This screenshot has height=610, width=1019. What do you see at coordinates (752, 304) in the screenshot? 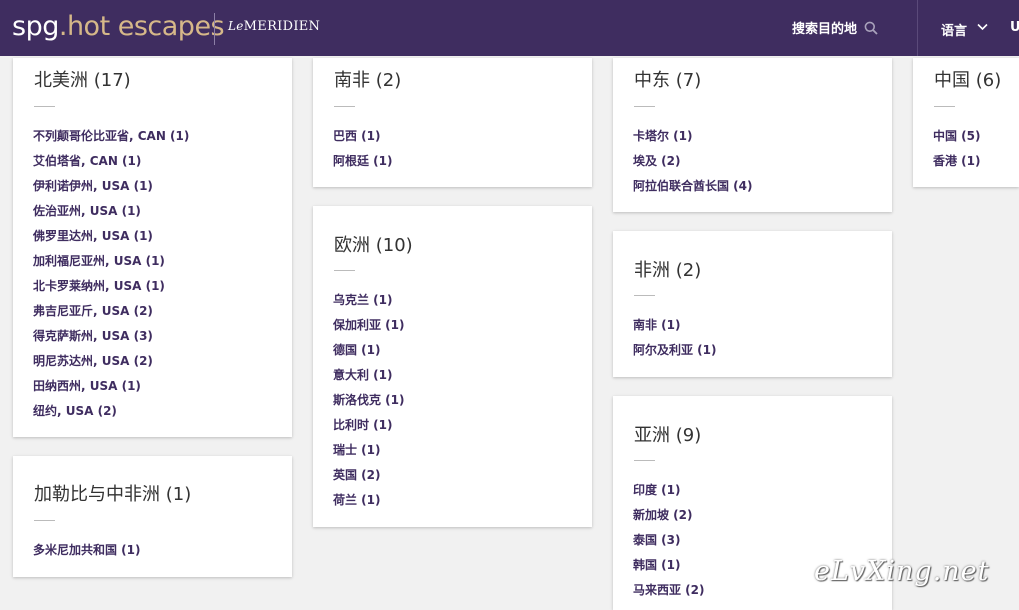
I see `region-card-africa: 非洲 (2) 南非 (1) 阿尔及利亚 (1)` at bounding box center [752, 304].